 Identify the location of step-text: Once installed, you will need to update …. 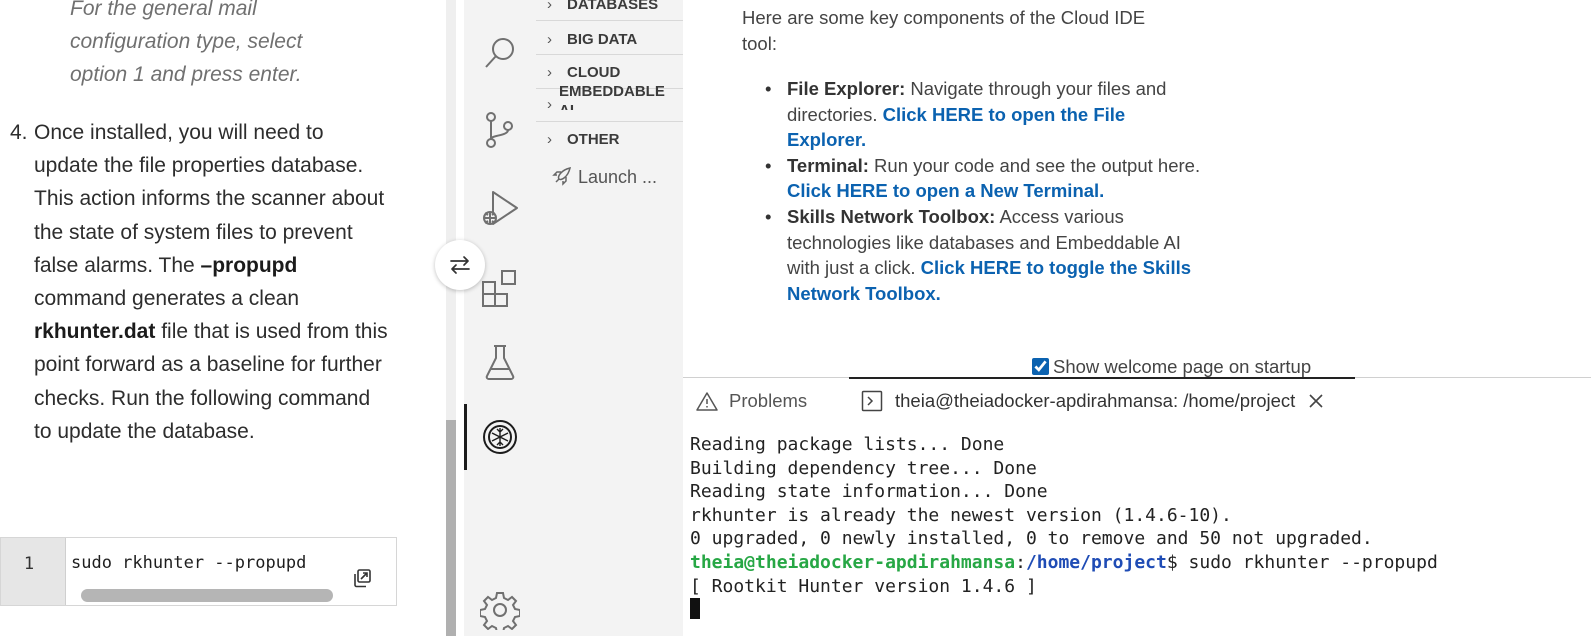
(211, 282).